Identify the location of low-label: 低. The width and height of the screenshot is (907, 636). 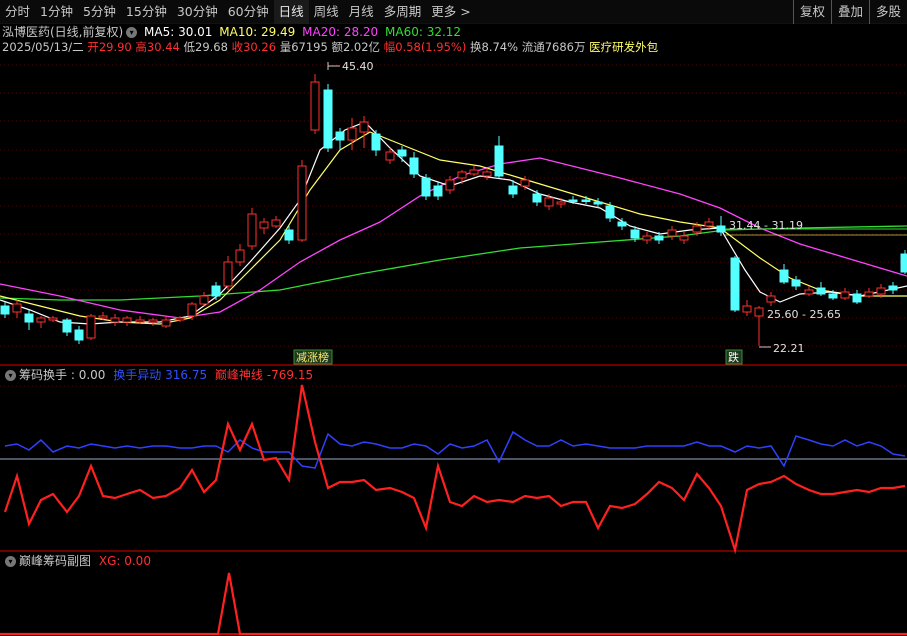
(189, 47).